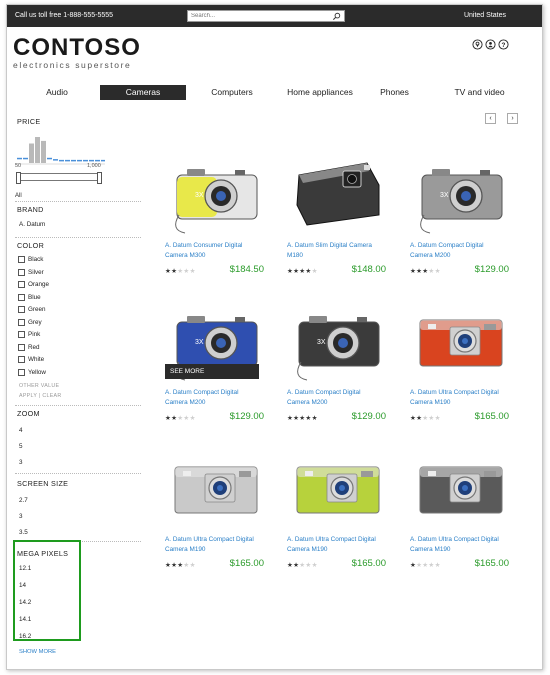  I want to click on color-option-yellow: Yellow, so click(32, 372).